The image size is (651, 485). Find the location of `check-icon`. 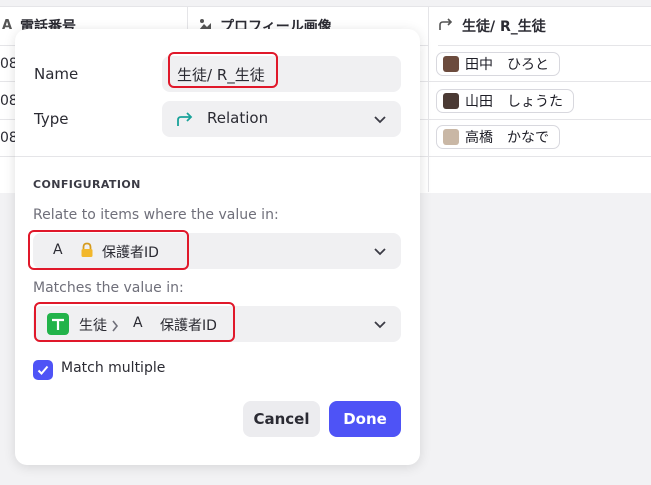

check-icon is located at coordinates (43, 370).